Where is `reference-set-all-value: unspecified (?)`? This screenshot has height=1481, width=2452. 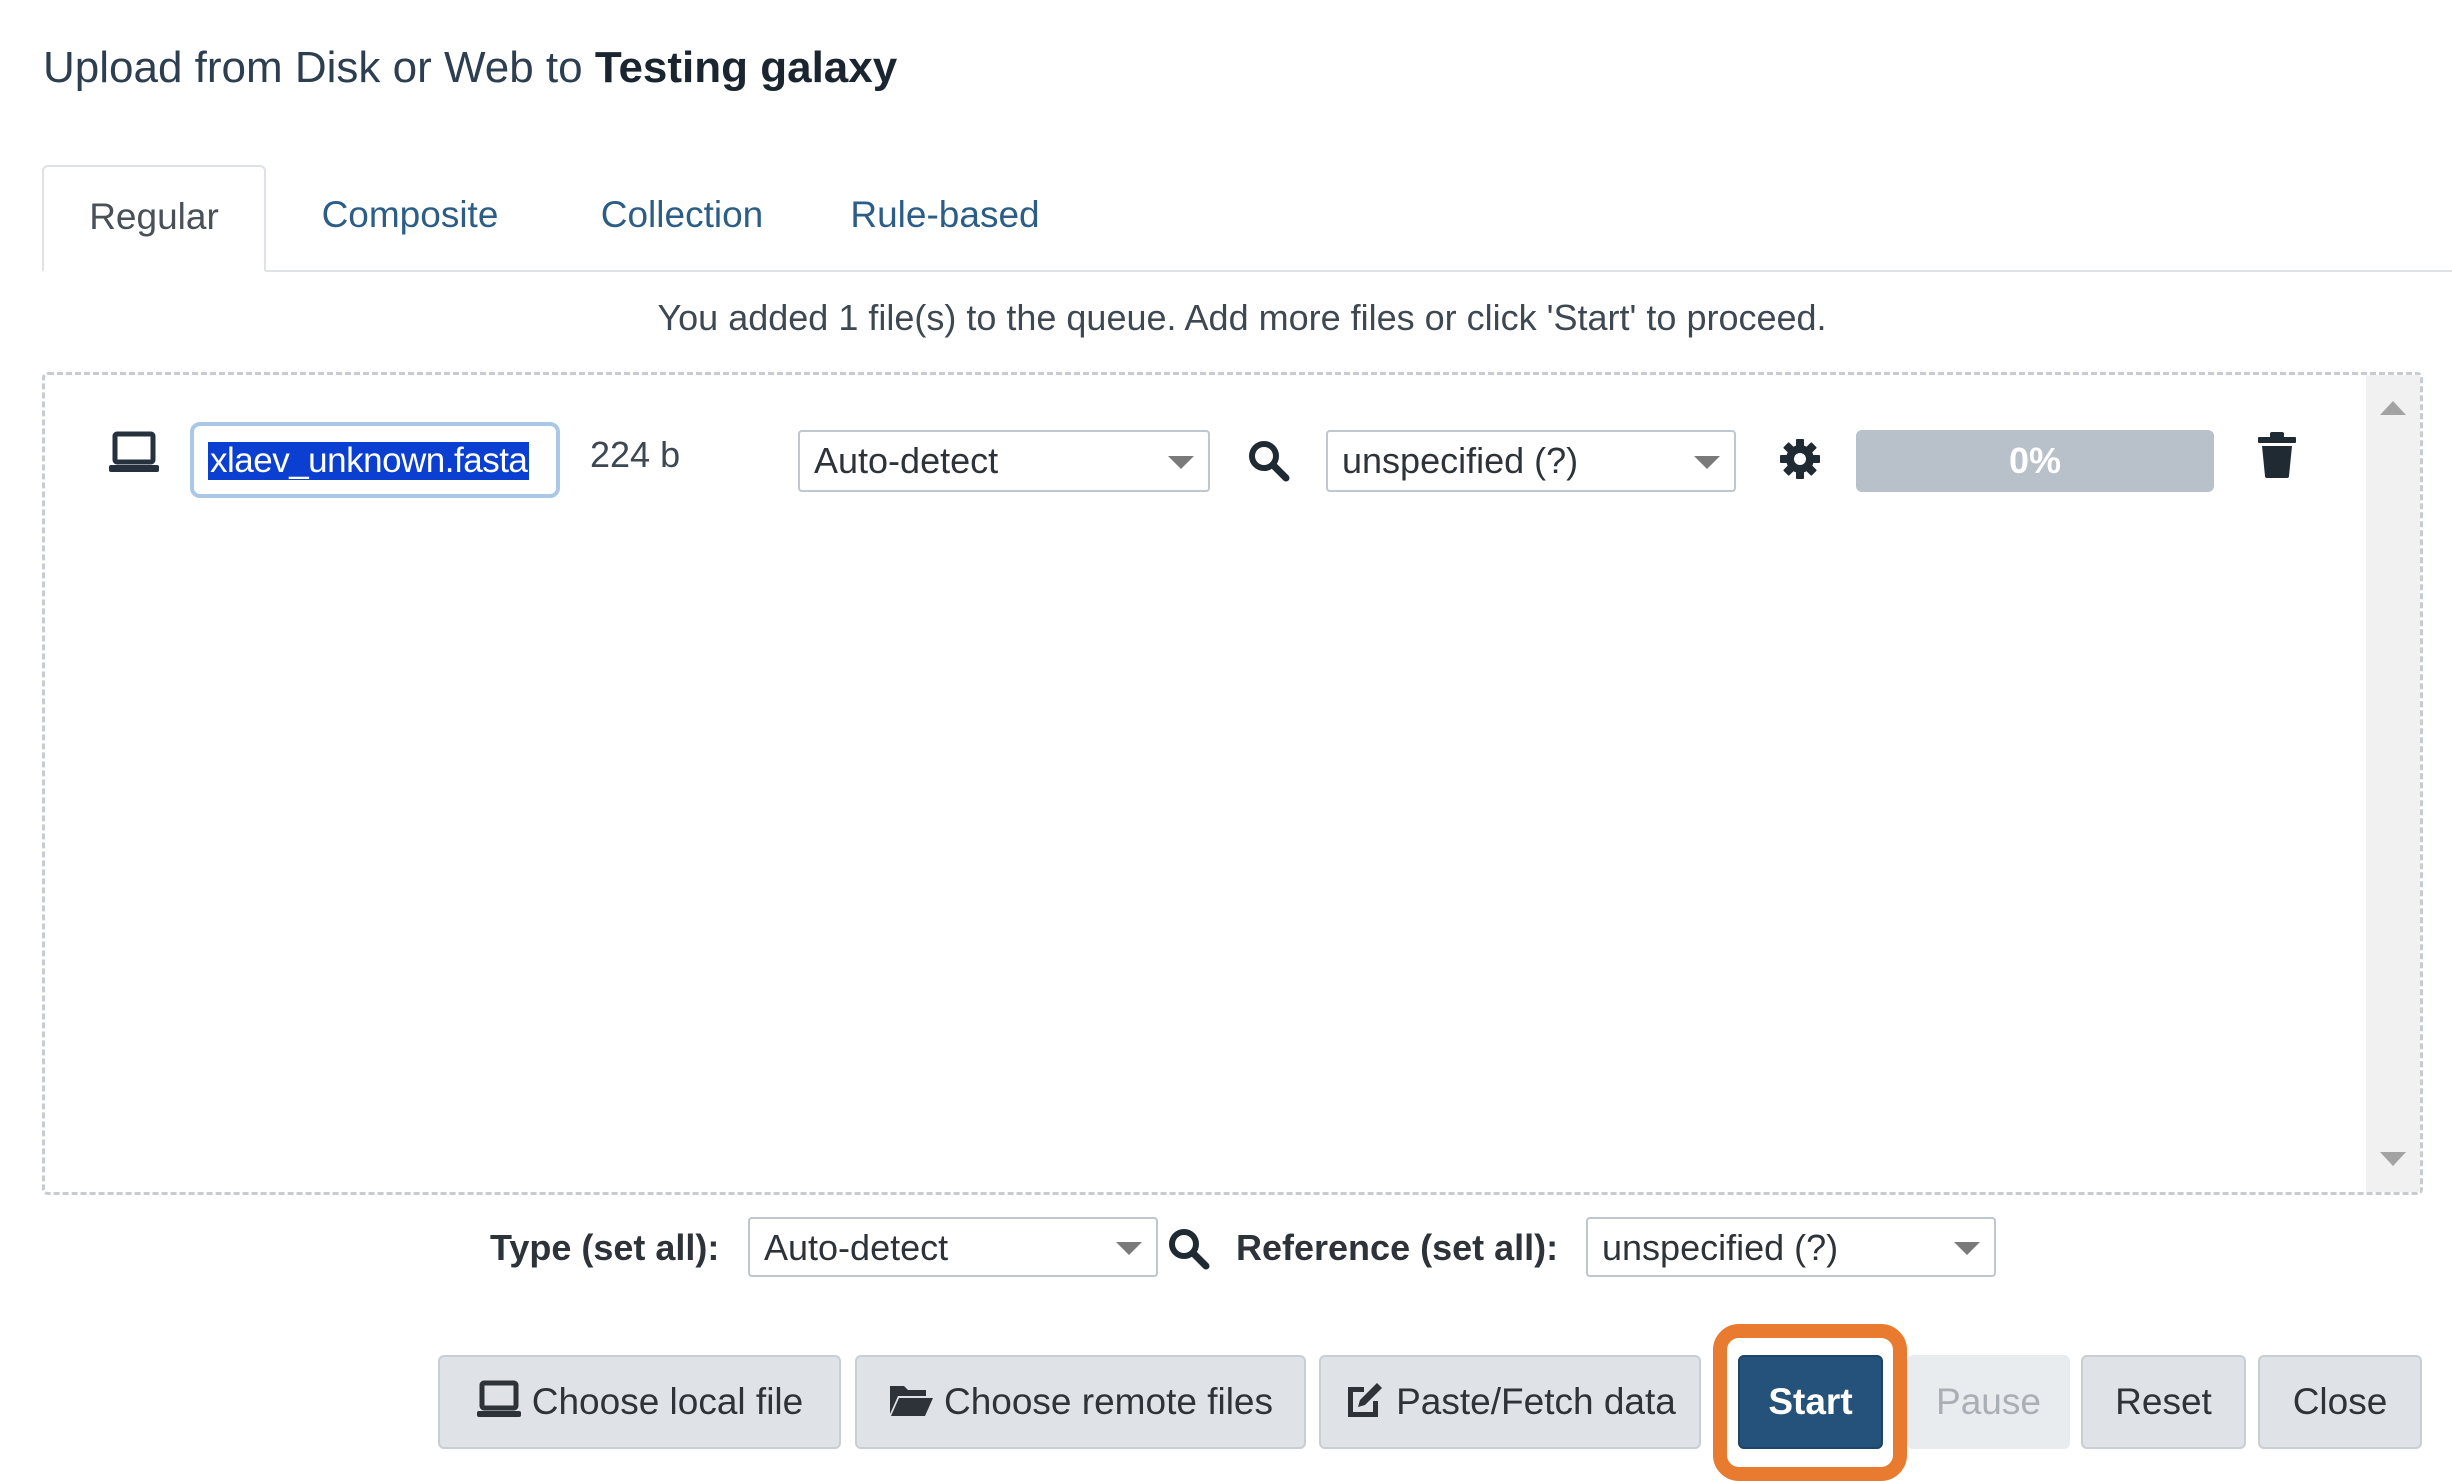
reference-set-all-value: unspecified (?) is located at coordinates (1720, 1247).